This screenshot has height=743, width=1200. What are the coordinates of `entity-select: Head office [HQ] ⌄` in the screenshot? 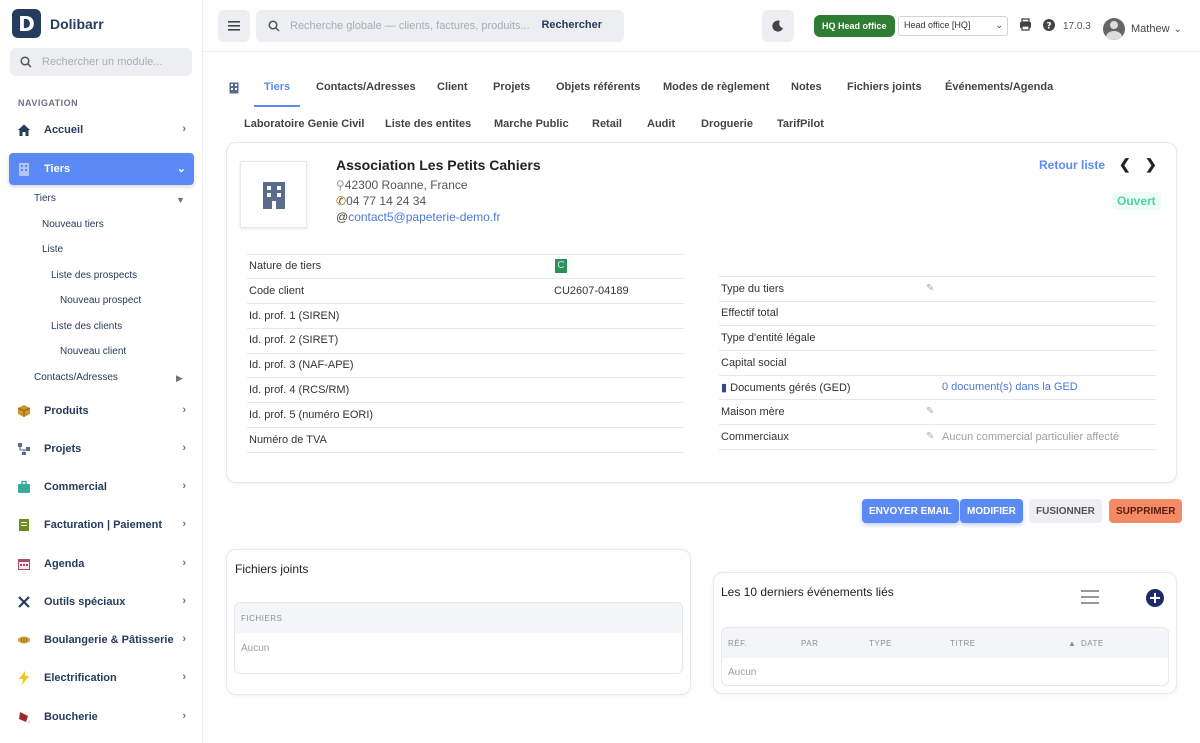 It's located at (953, 26).